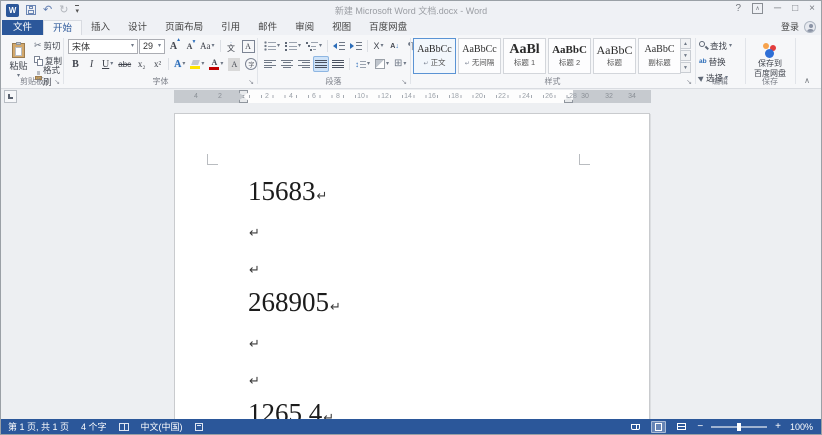 This screenshot has width=822, height=435. I want to click on align-center-button, so click(287, 64).